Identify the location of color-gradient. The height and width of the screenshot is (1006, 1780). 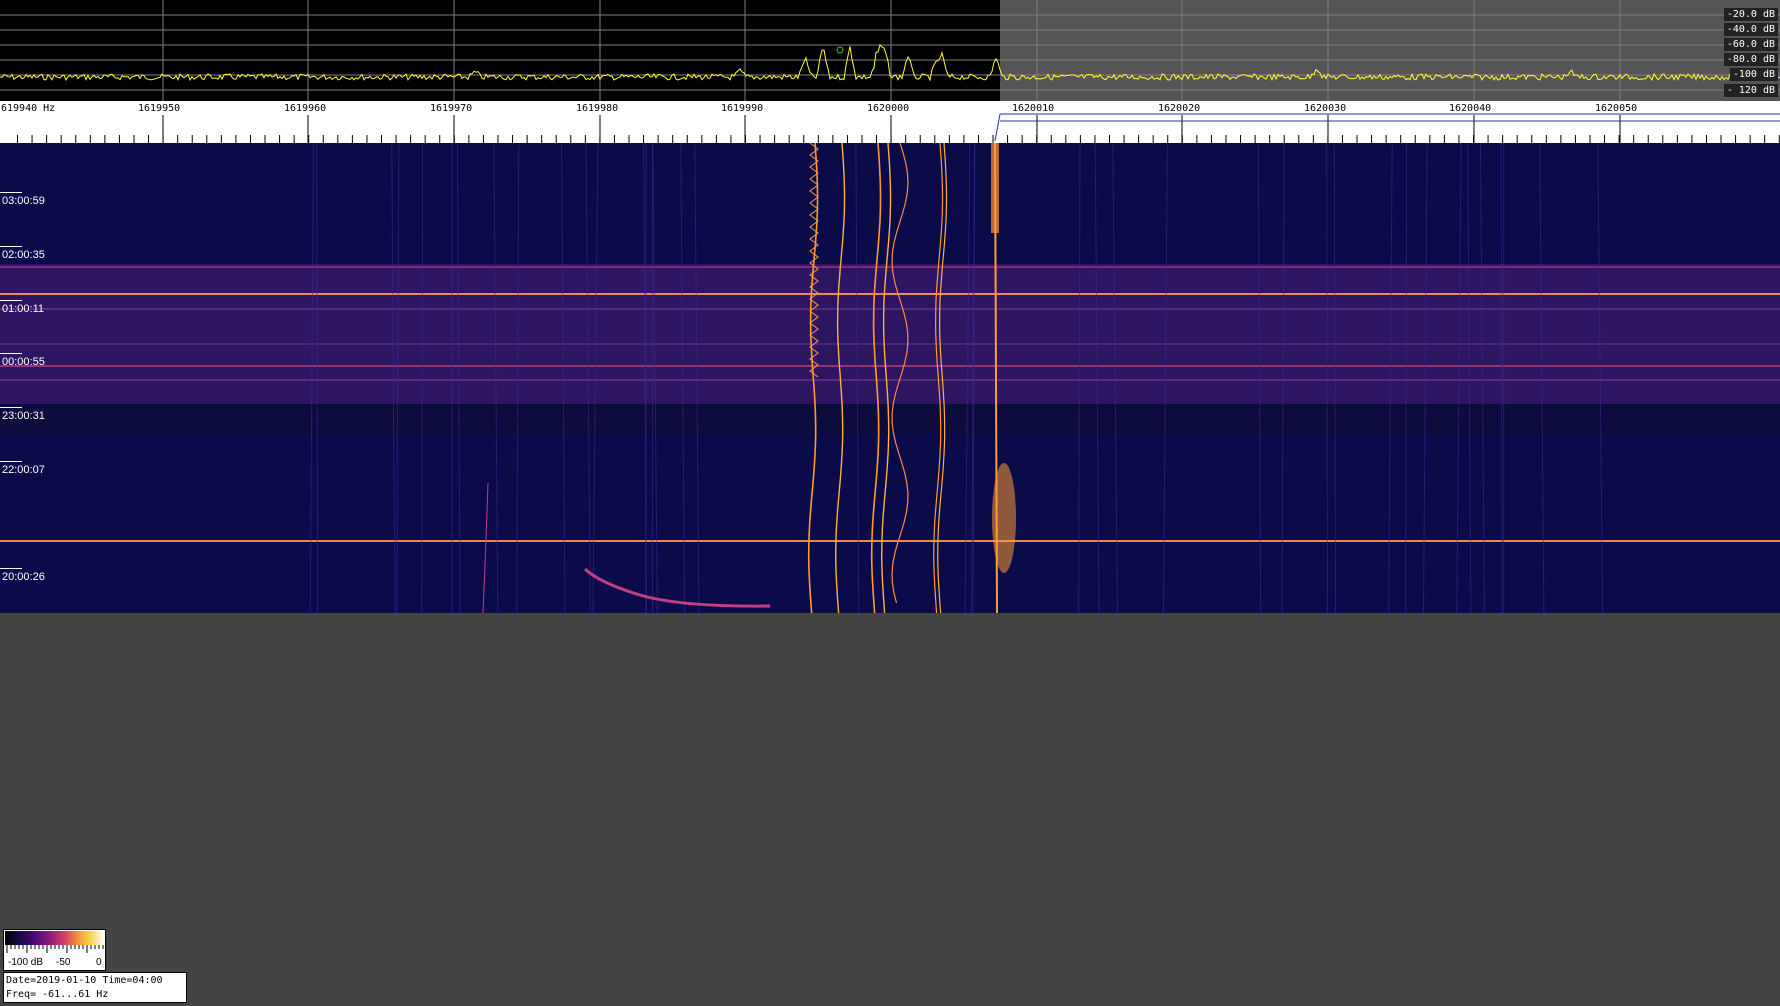
(54, 938).